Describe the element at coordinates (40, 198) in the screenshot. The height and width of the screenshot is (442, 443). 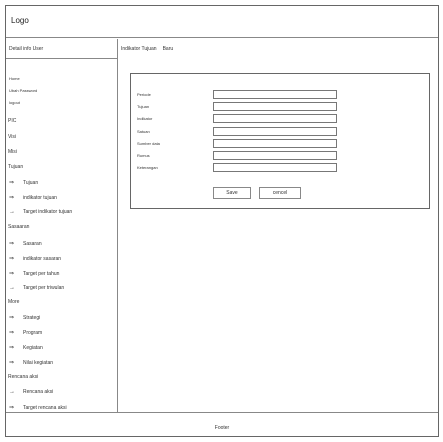
I see `sidebar-item-label: indikator tujuan` at that location.